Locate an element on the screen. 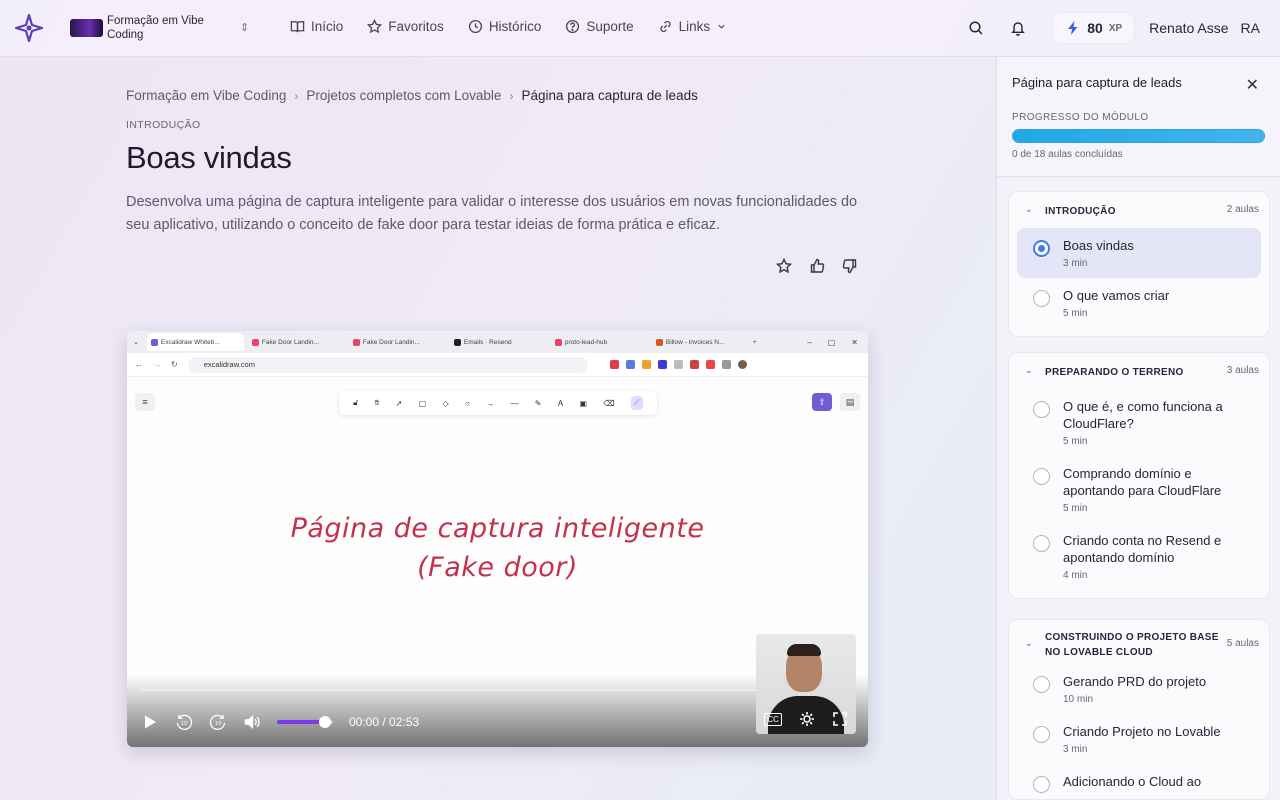 This screenshot has width=1280, height=800. search-button is located at coordinates (976, 28).